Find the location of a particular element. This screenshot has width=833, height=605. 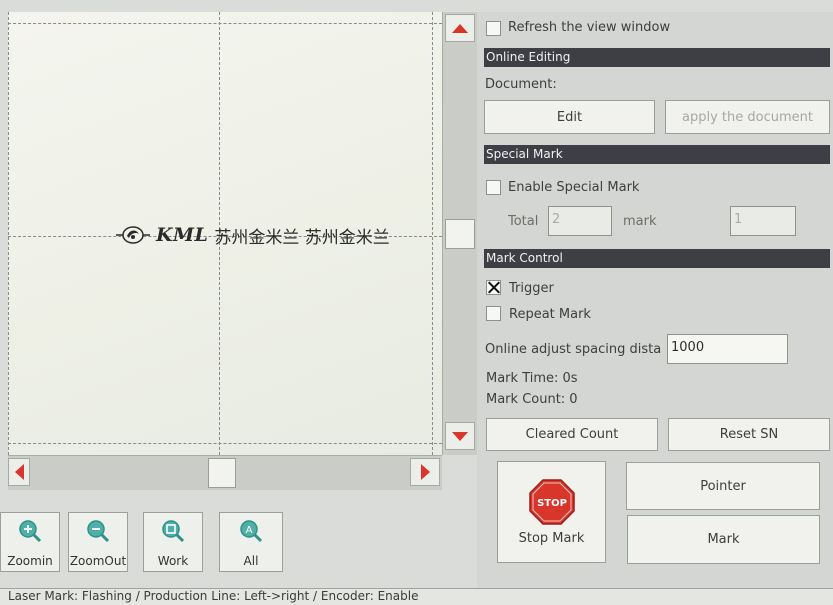

mark-content-logo: KML 苏州金米兰 苏州金米兰 is located at coordinates (253, 235).